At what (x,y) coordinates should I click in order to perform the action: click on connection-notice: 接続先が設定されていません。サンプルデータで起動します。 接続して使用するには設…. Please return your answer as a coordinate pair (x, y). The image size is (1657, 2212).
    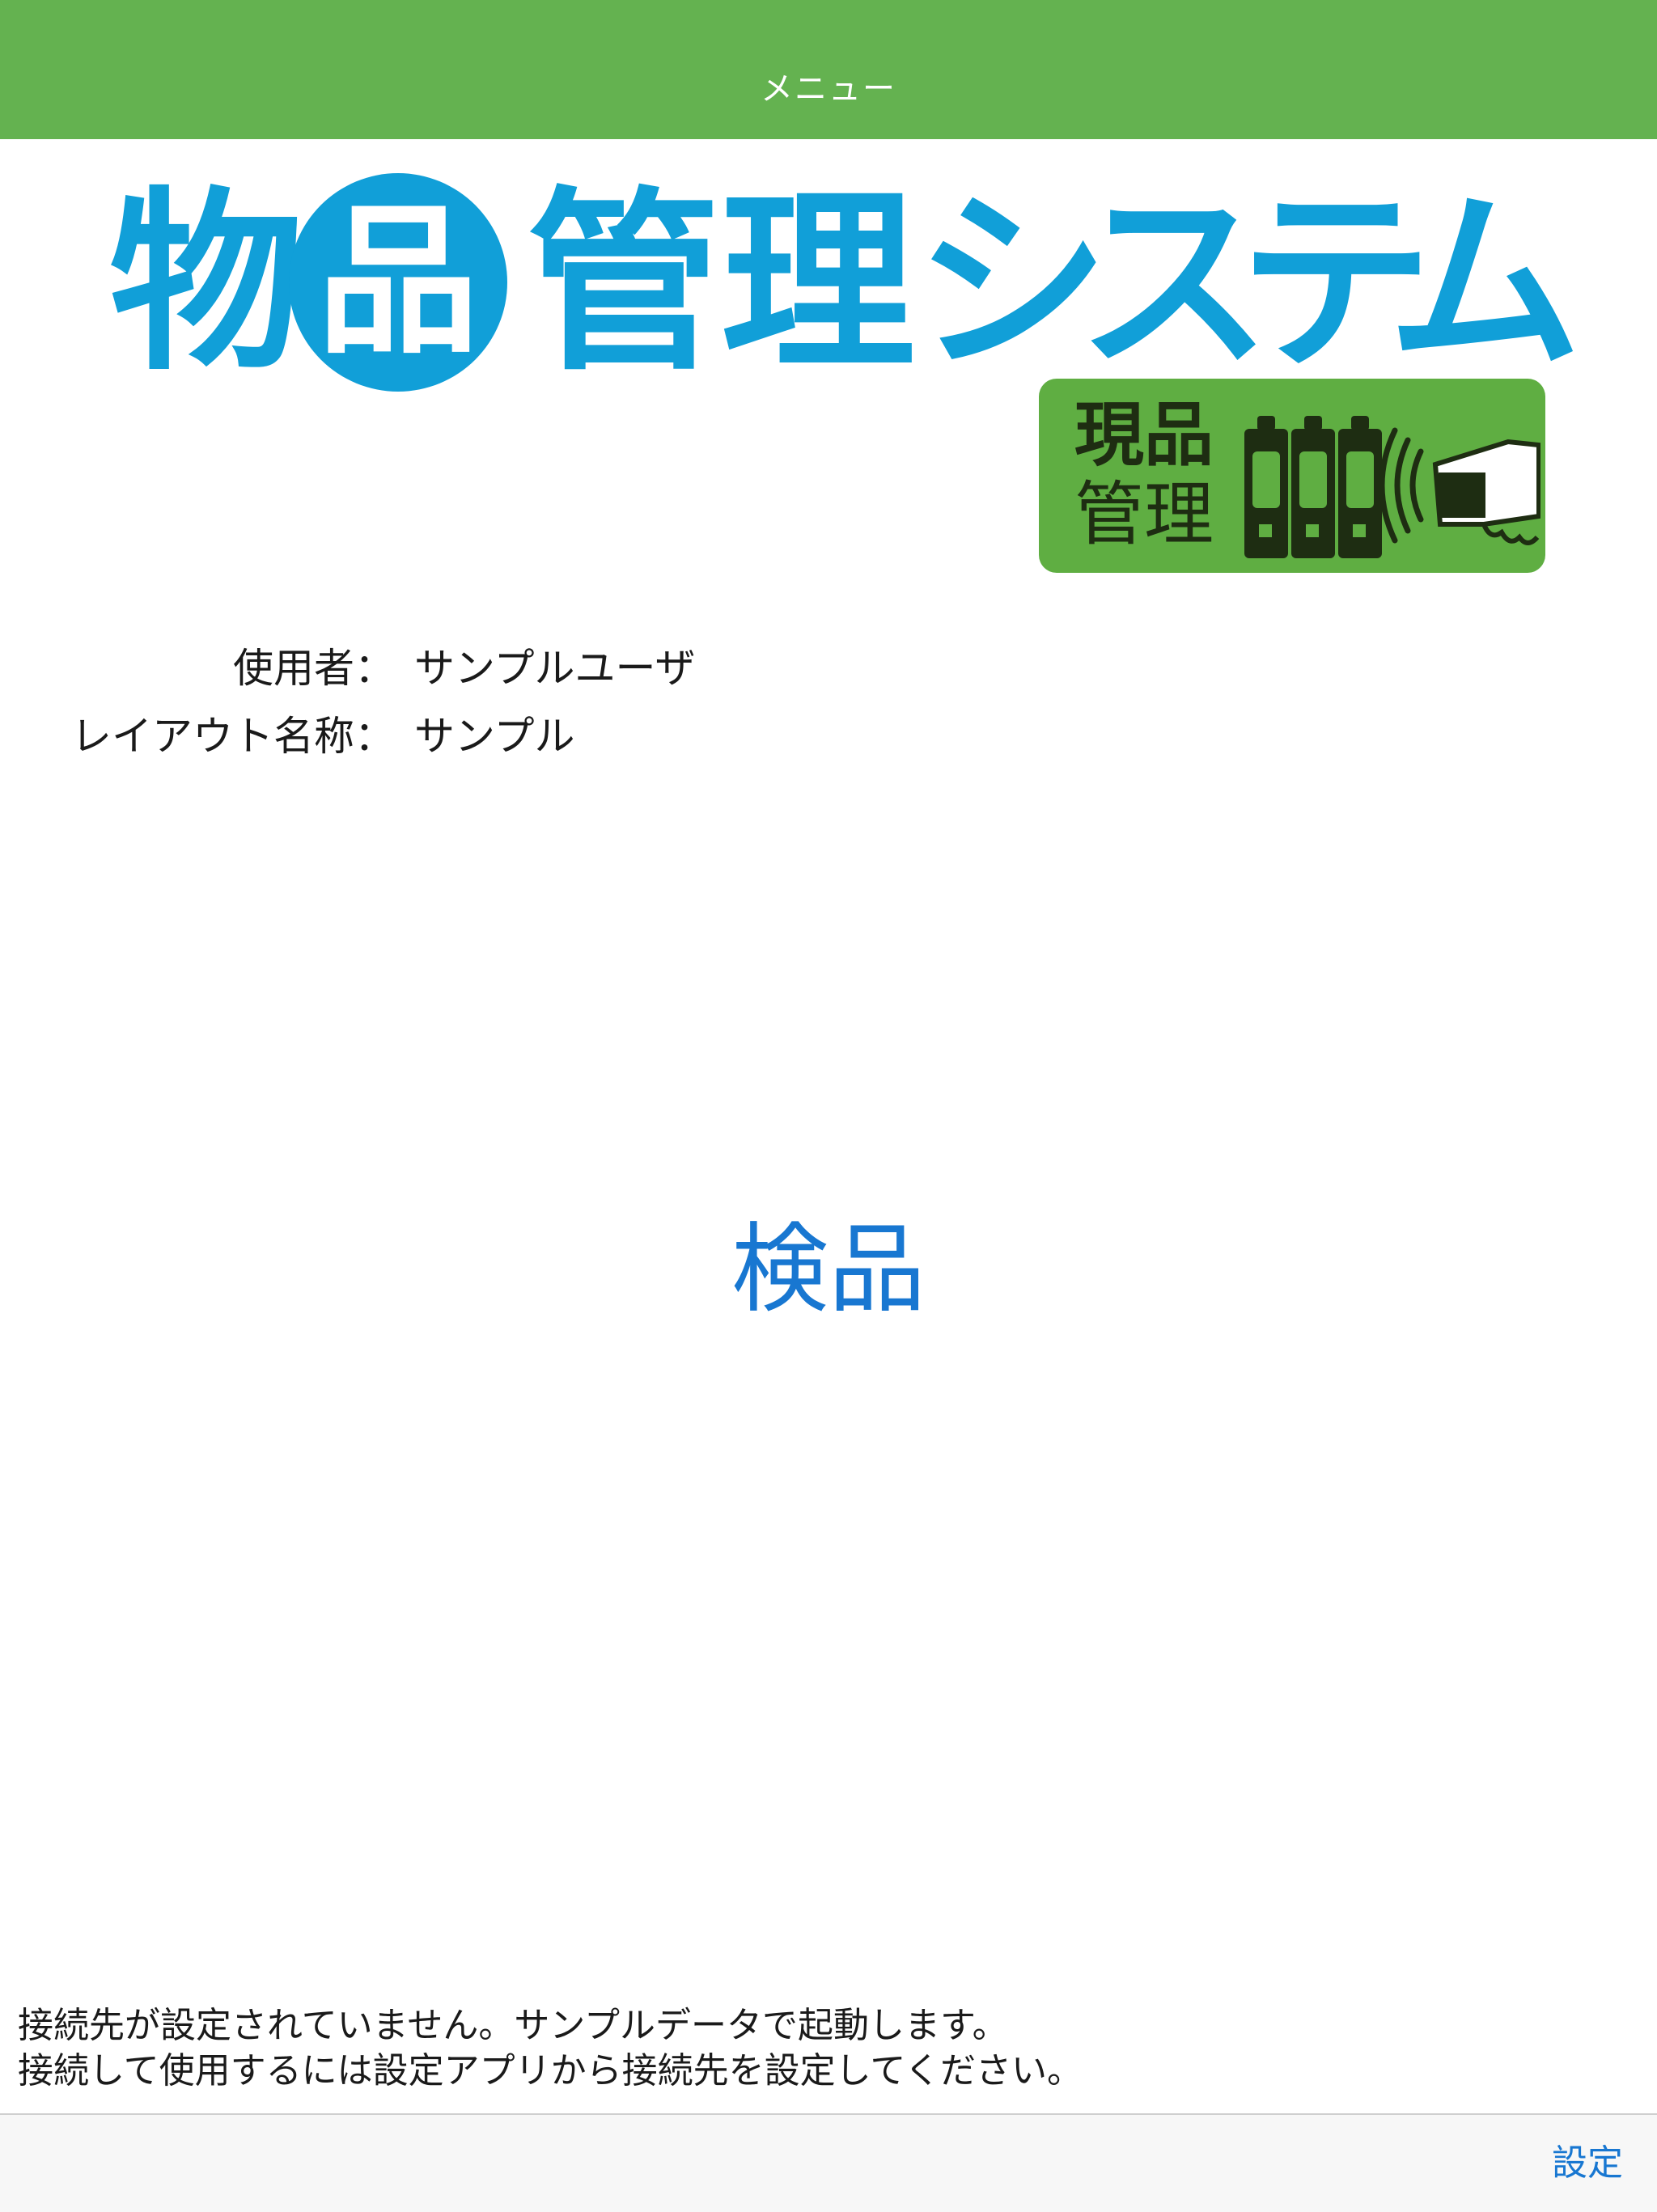
    Looking at the image, I should click on (823, 2048).